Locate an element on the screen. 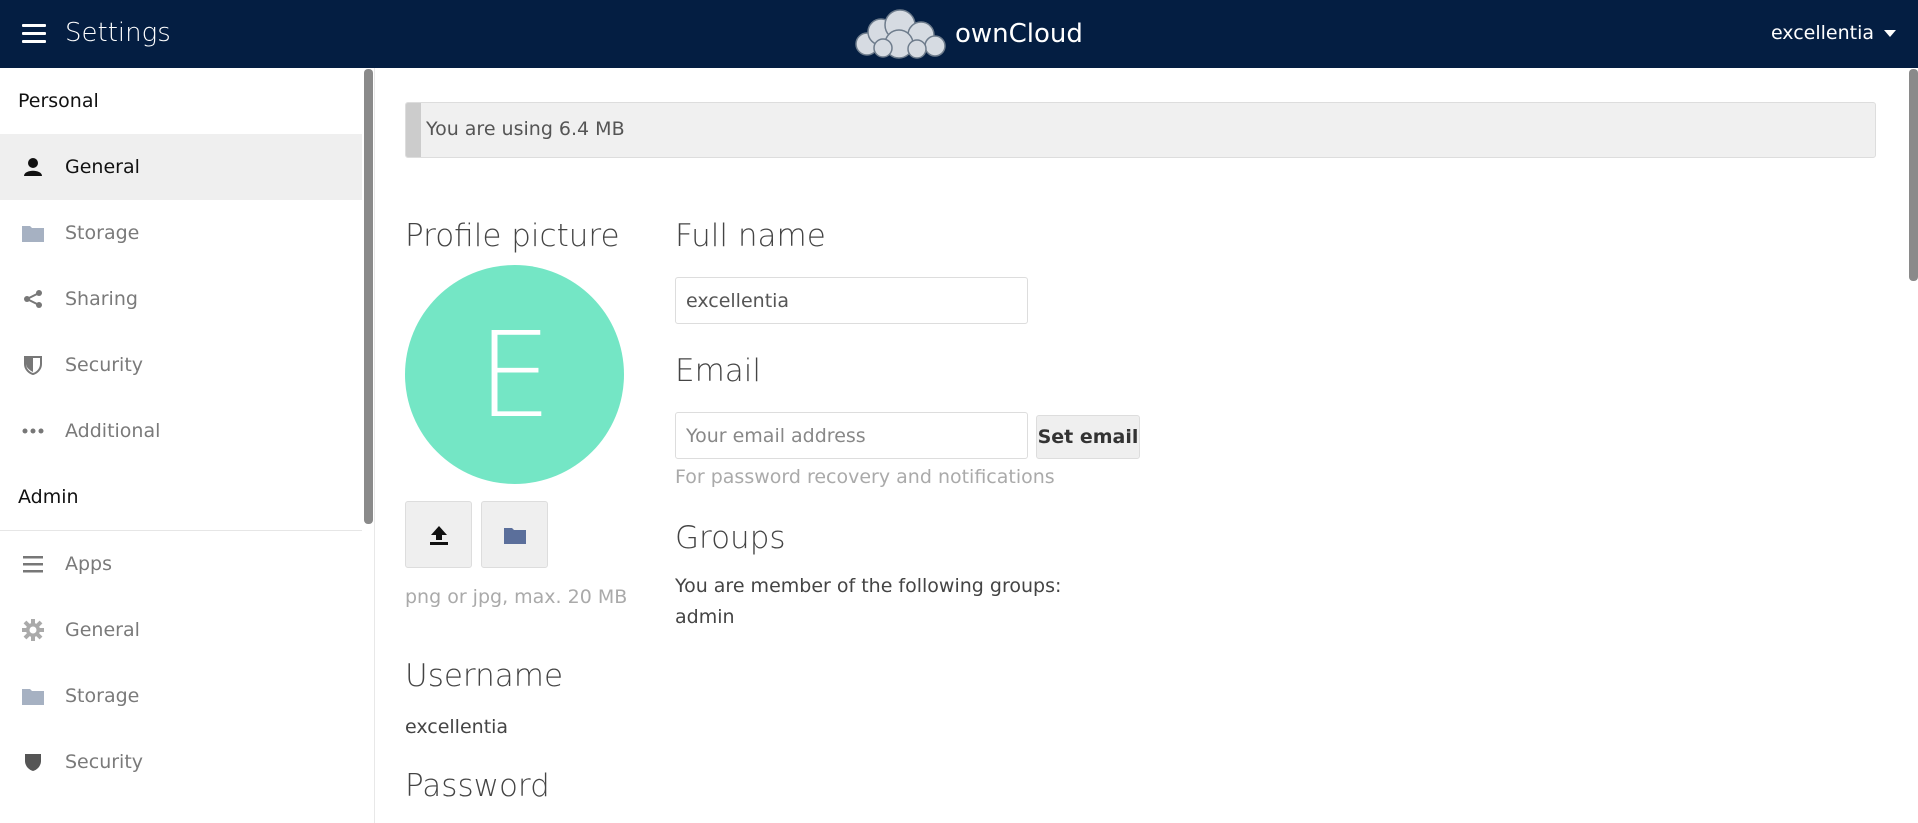 The image size is (1918, 823). sidebar-item-label: Additional is located at coordinates (113, 431).